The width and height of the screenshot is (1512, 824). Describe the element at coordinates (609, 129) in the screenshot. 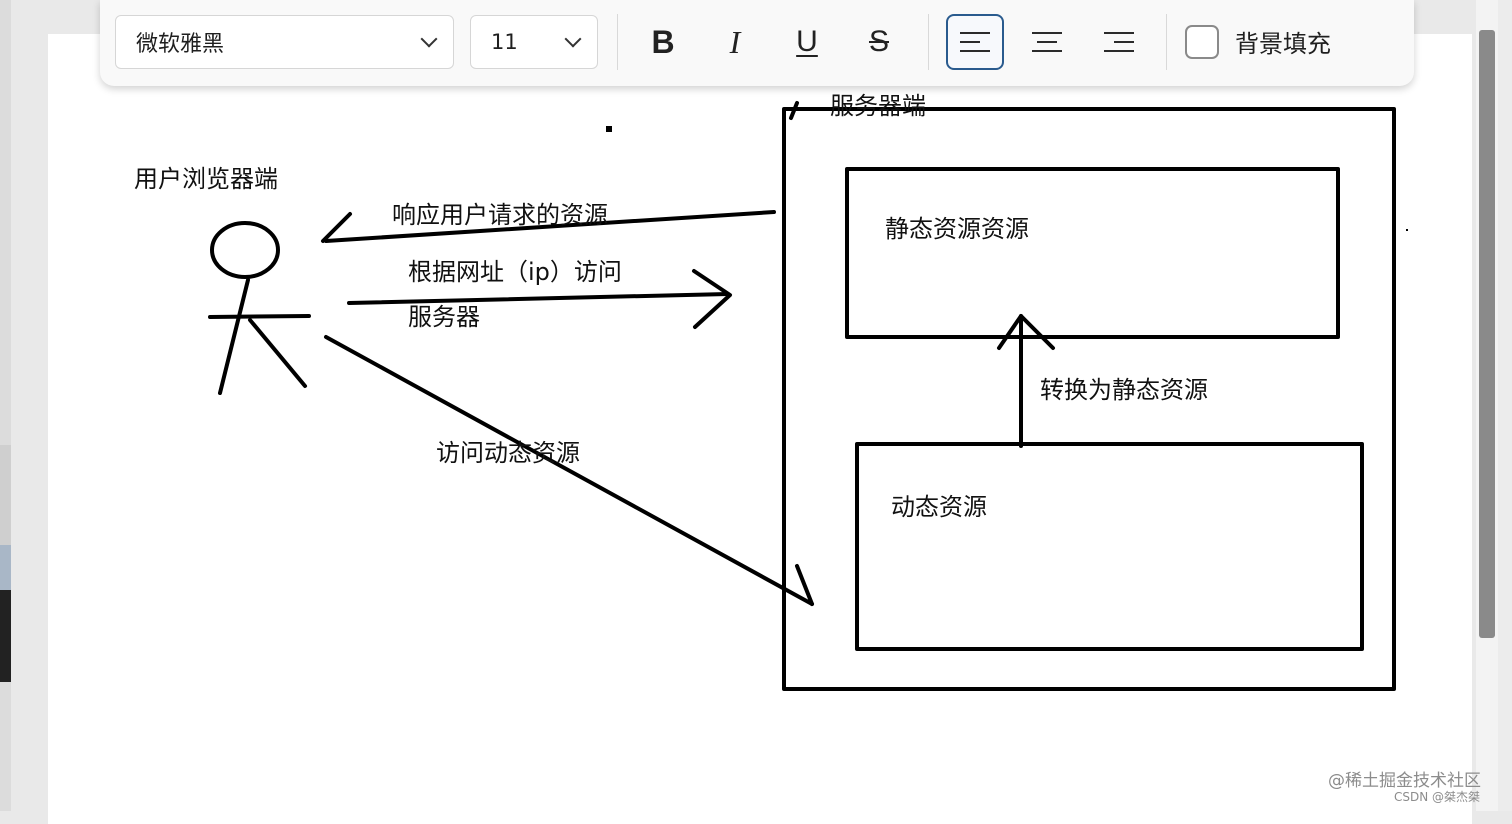

I see `stray-dot` at that location.